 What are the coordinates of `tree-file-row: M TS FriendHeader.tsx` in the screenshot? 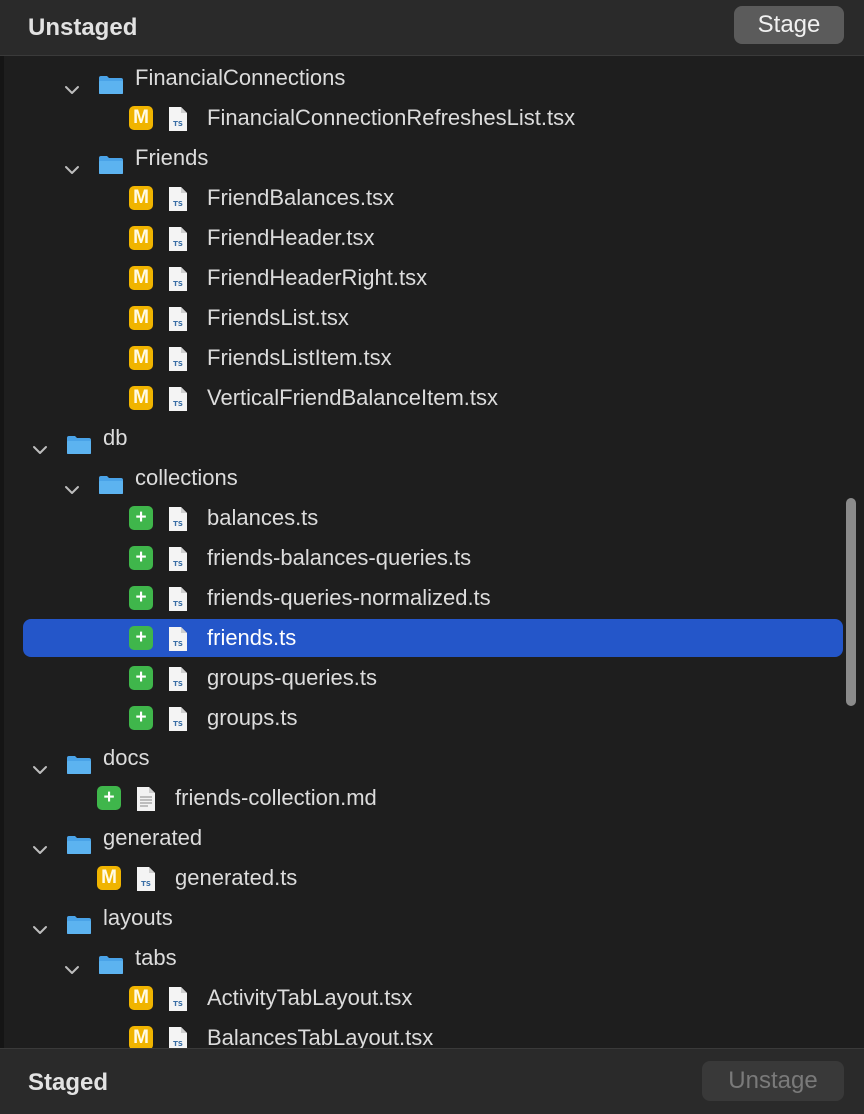 It's located at (432, 238).